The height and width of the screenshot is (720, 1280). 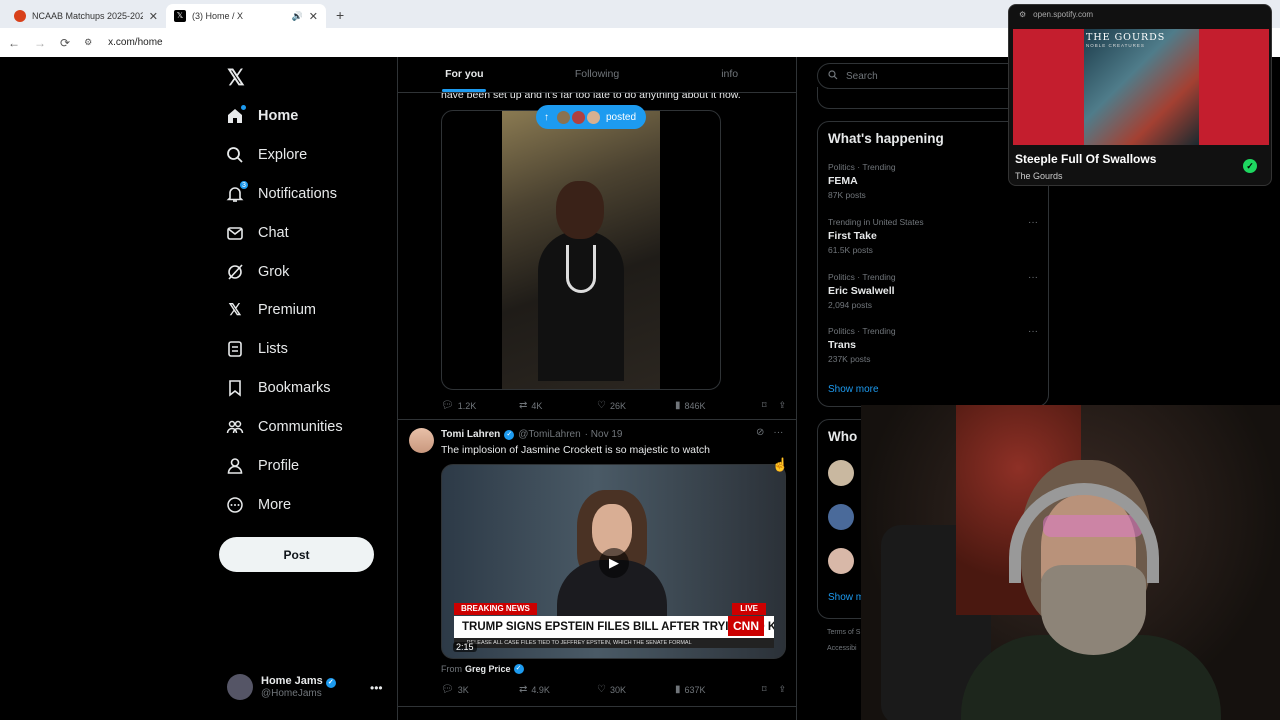 What do you see at coordinates (88, 42) in the screenshot?
I see `site-info-icon: ⚙` at bounding box center [88, 42].